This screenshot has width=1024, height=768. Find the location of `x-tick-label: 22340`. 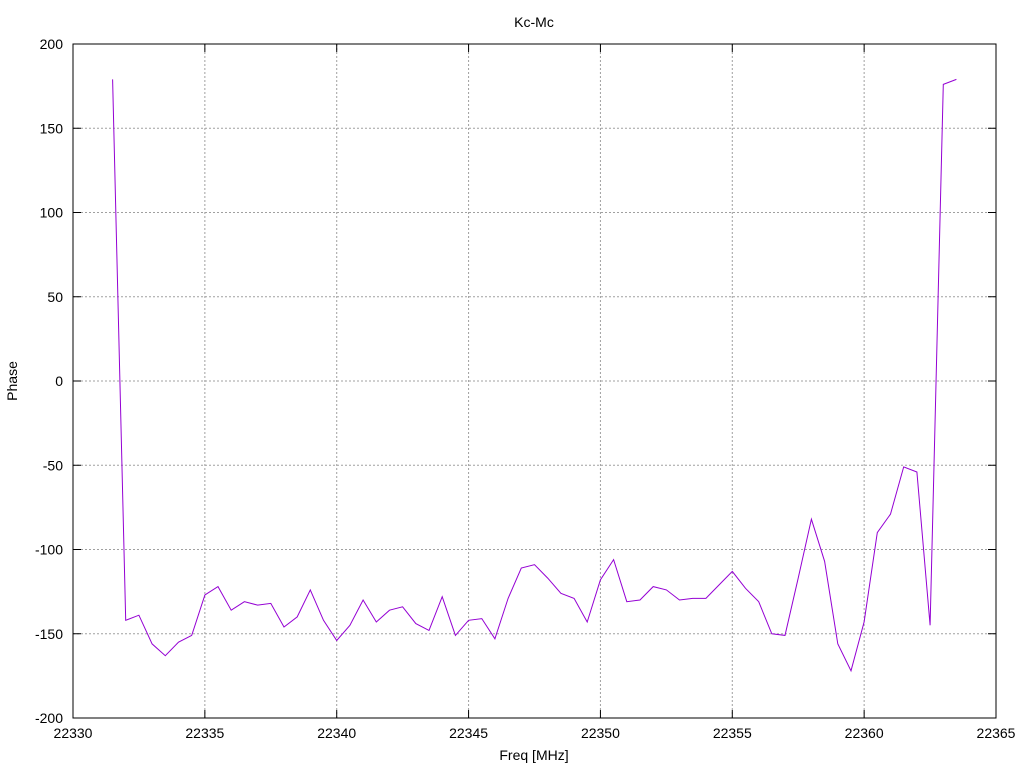

x-tick-label: 22340 is located at coordinates (336, 733).